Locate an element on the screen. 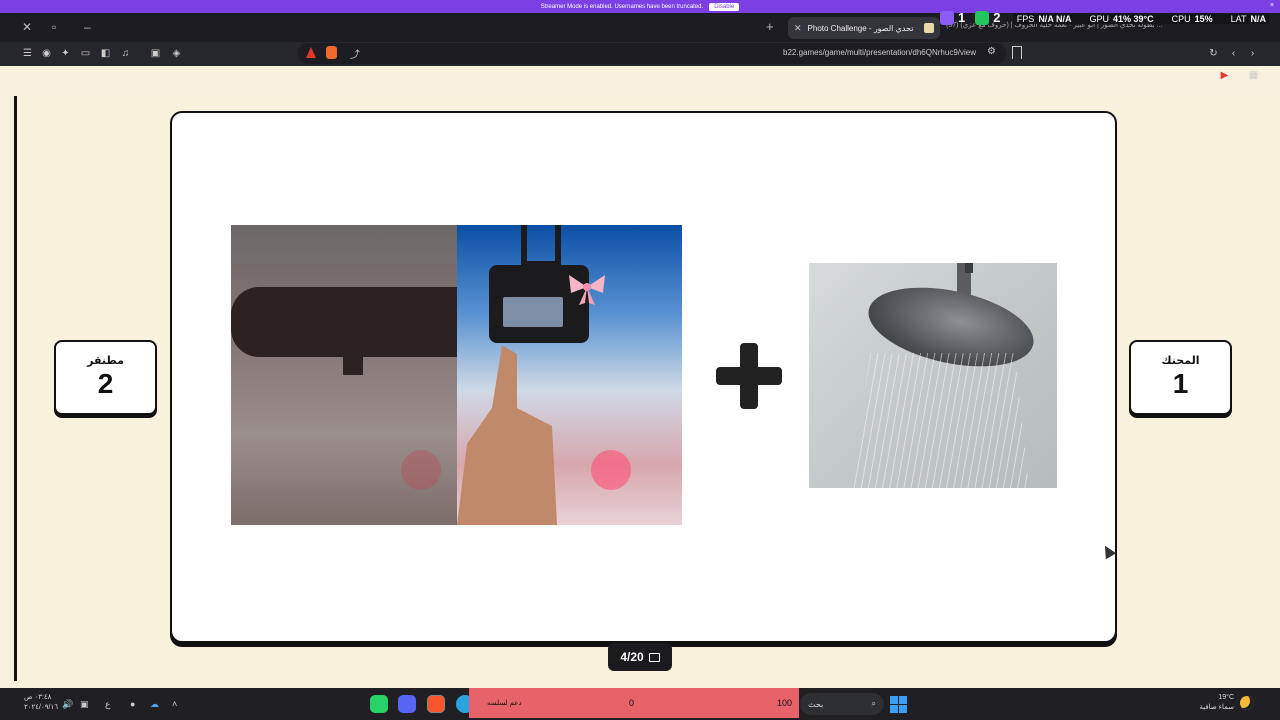 The image size is (1280, 720). donation-label: دعم لسلسه is located at coordinates (504, 703).